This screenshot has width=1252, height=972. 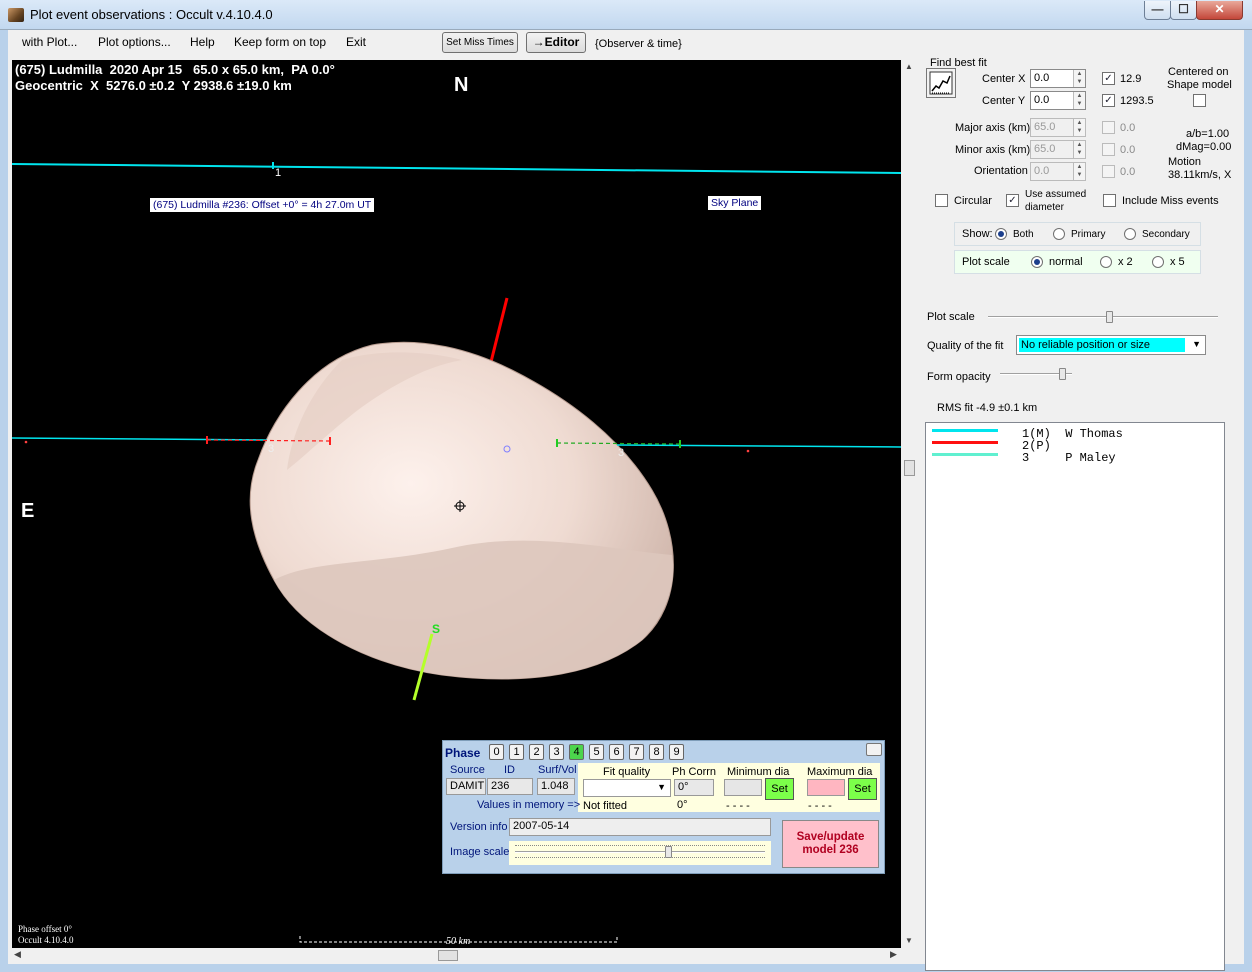 I want to click on use-assumed-diameter-checkbox: ✓, so click(x=1012, y=200).